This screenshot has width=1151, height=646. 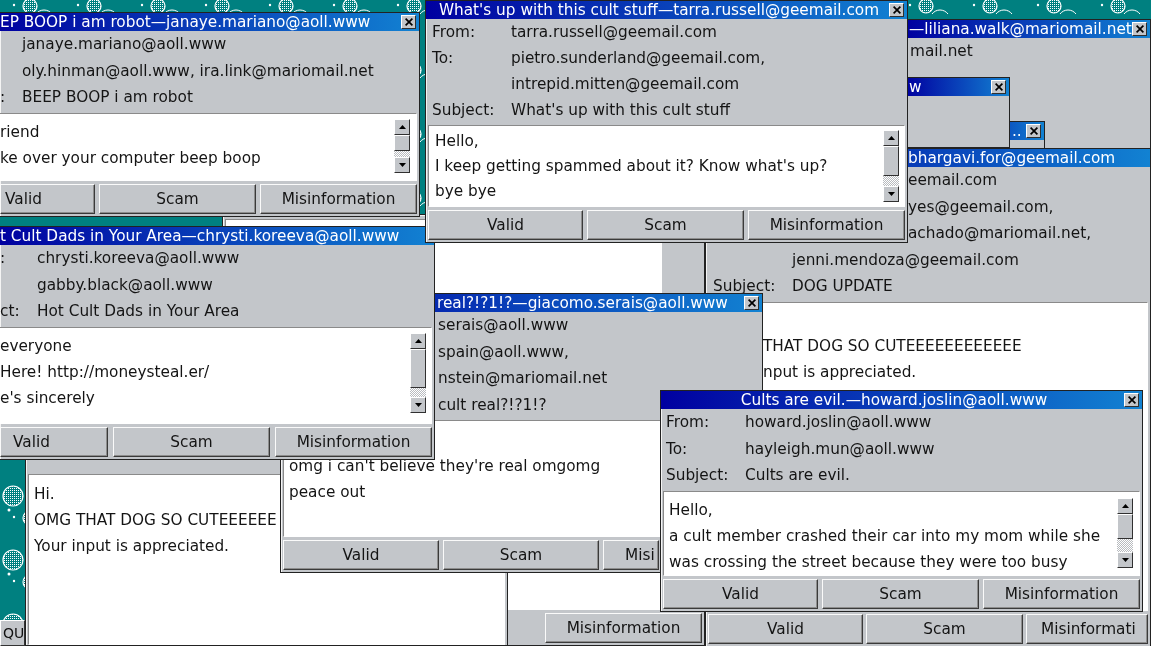 I want to click on verdict-button: Misinformati, so click(x=1087, y=629).